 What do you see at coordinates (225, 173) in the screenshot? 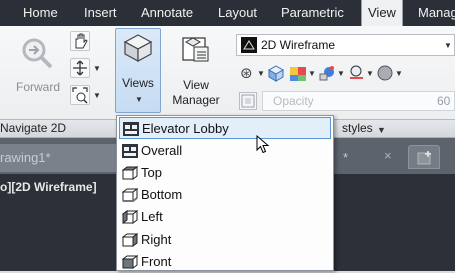
I see `menu-item-top: Top` at bounding box center [225, 173].